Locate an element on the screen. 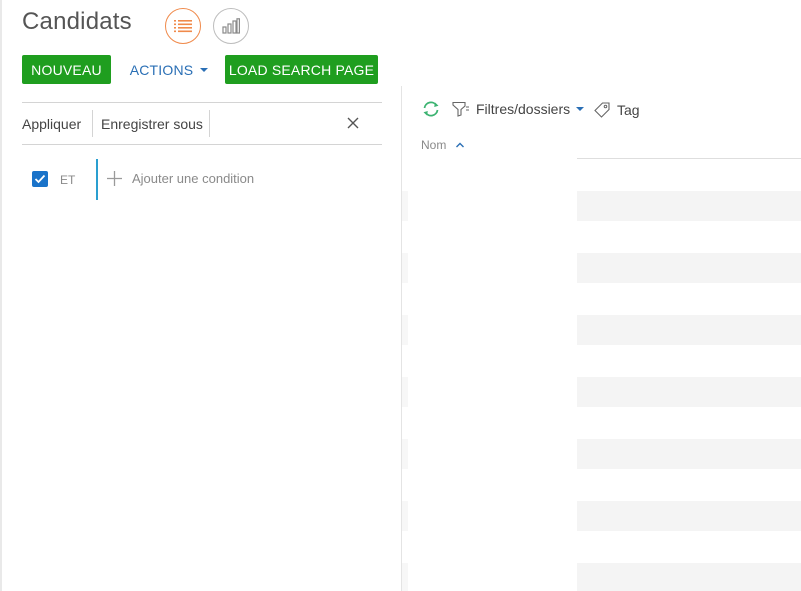 This screenshot has width=801, height=591. bar-chart-icon is located at coordinates (231, 26).